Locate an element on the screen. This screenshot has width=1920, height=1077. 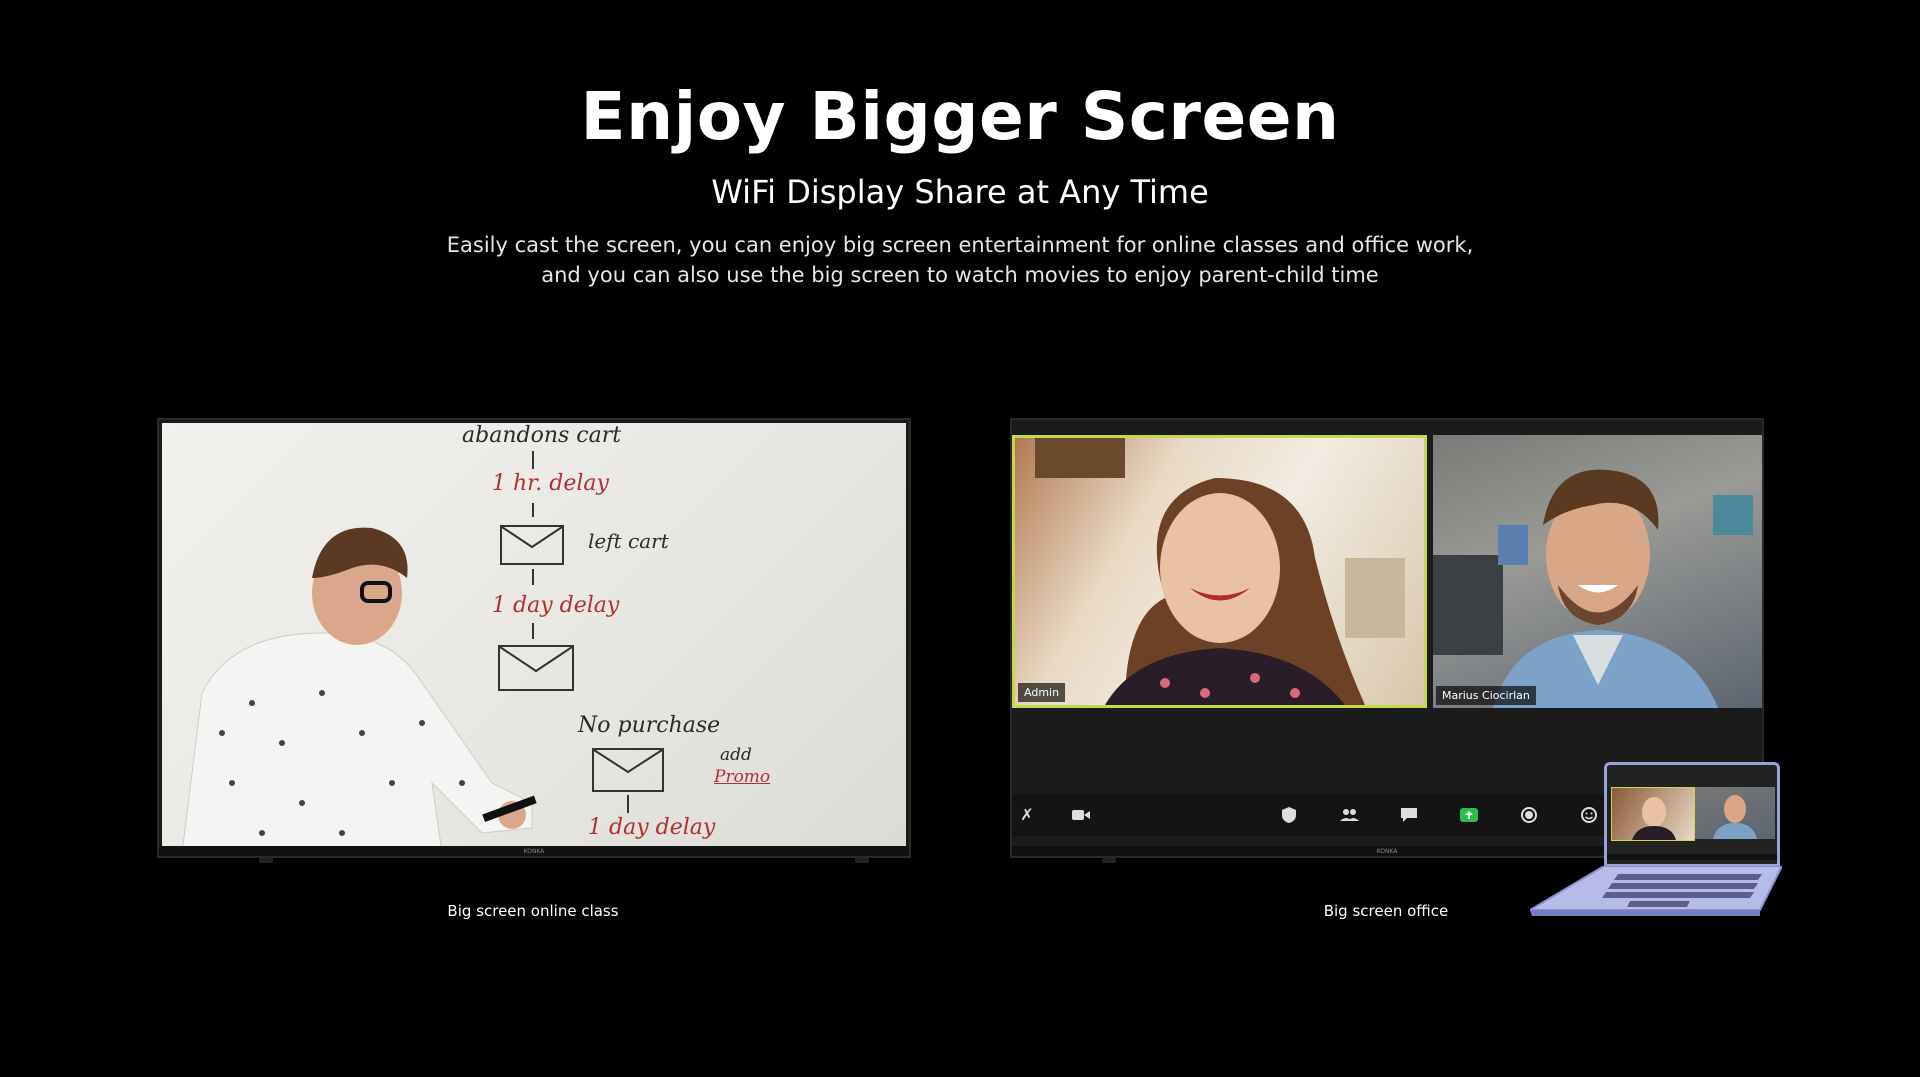
share-screen-icon is located at coordinates (1469, 815).